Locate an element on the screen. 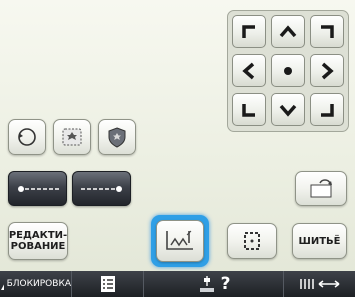 The image size is (355, 297). move-right-button is located at coordinates (327, 70).